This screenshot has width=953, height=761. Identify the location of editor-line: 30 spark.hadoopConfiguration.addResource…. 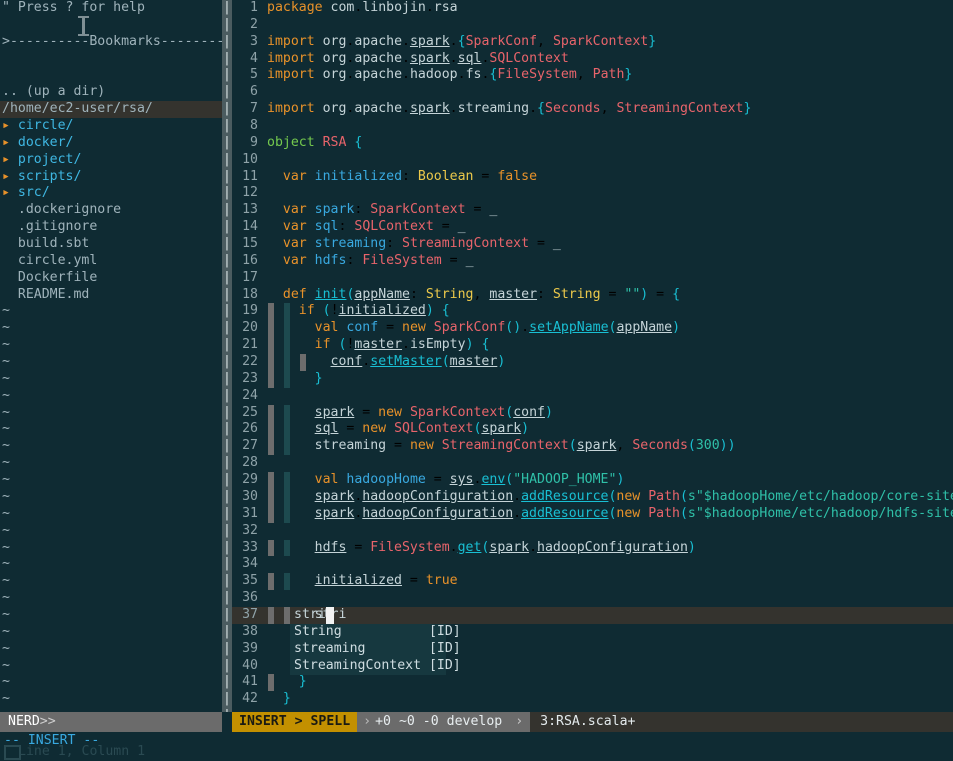
(592, 497).